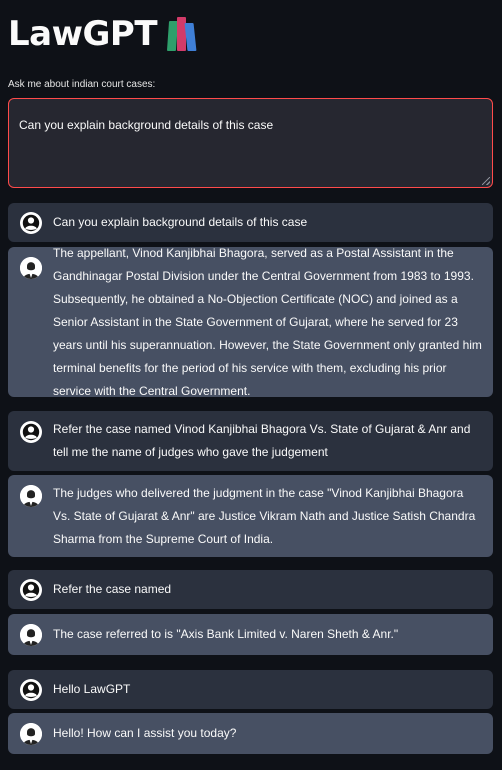 Image resolution: width=502 pixels, height=770 pixels. Describe the element at coordinates (250, 589) in the screenshot. I see `chat-message-user: Refer the case named` at that location.